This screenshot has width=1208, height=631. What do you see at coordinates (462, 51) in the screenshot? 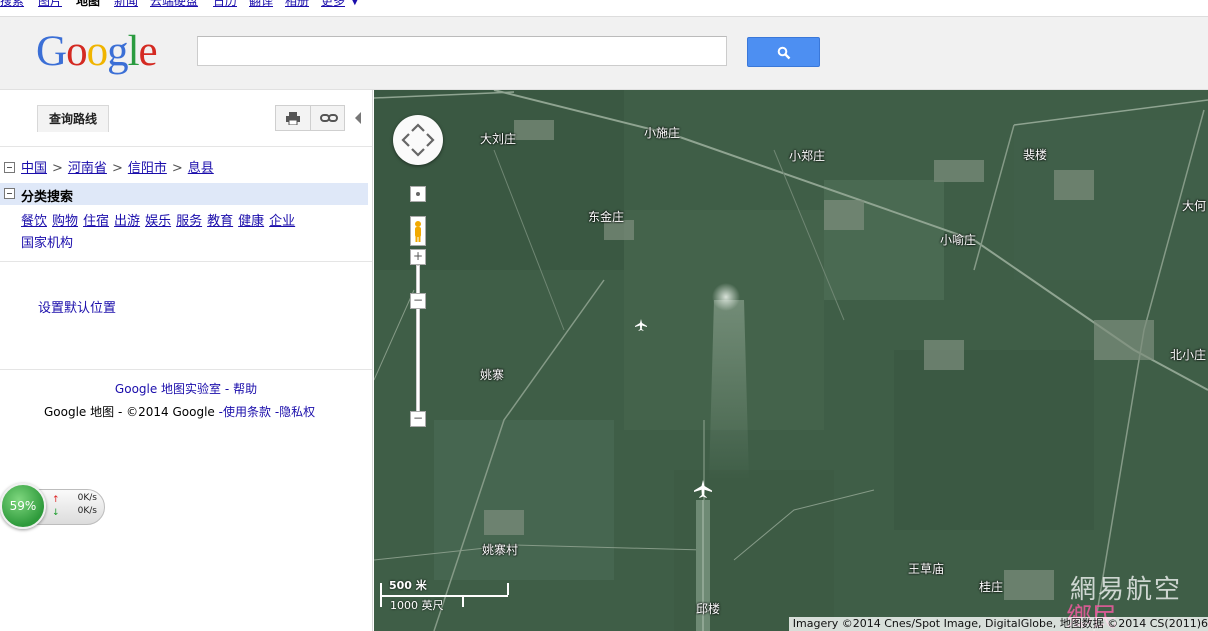
I see `search-input` at bounding box center [462, 51].